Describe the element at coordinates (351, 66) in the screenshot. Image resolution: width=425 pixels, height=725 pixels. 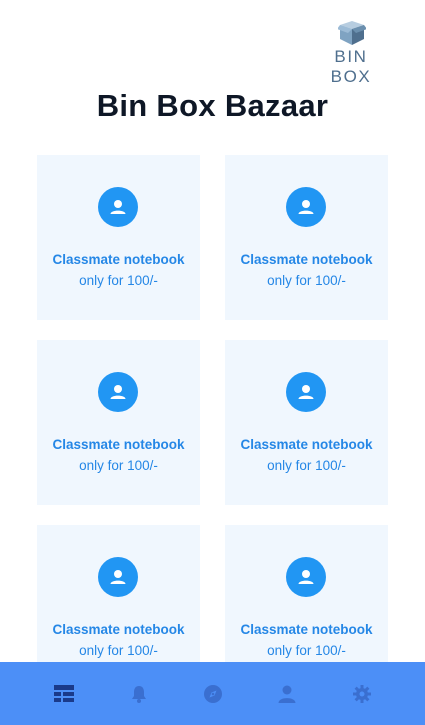
I see `brand-name: BIN BOX` at that location.